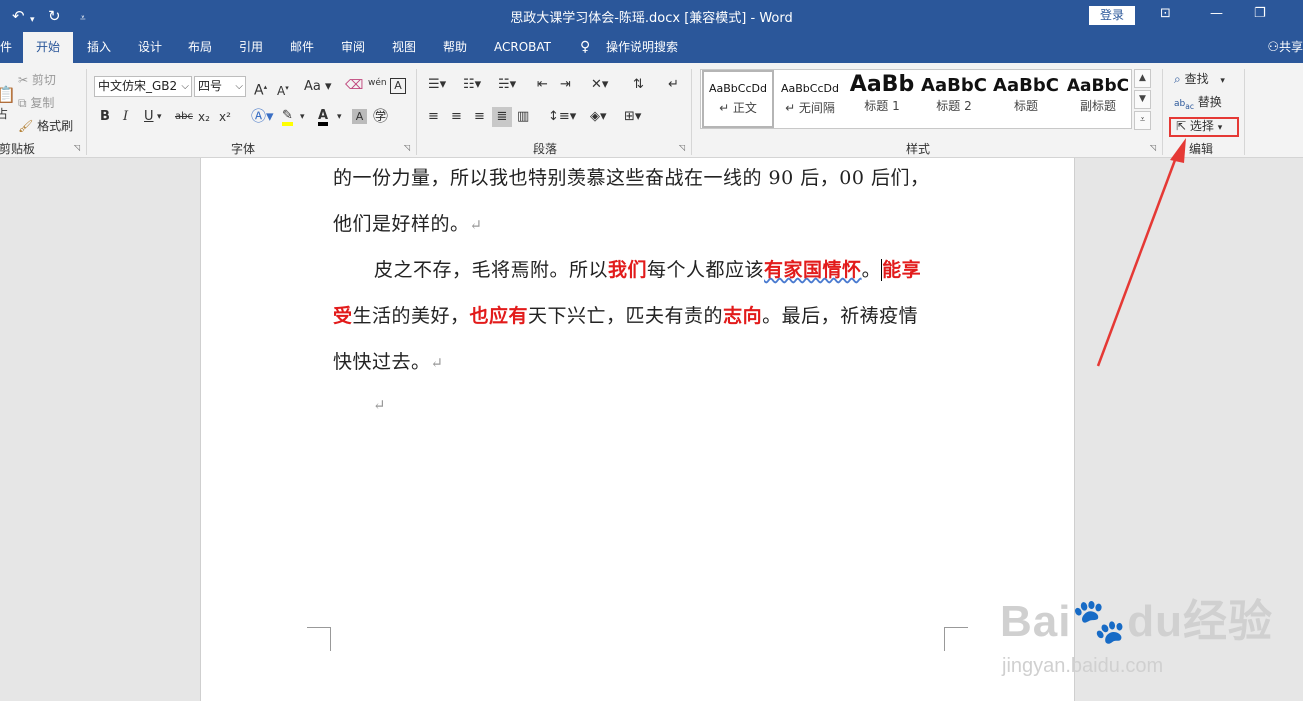  I want to click on shading-icon: ◈▾, so click(598, 117).